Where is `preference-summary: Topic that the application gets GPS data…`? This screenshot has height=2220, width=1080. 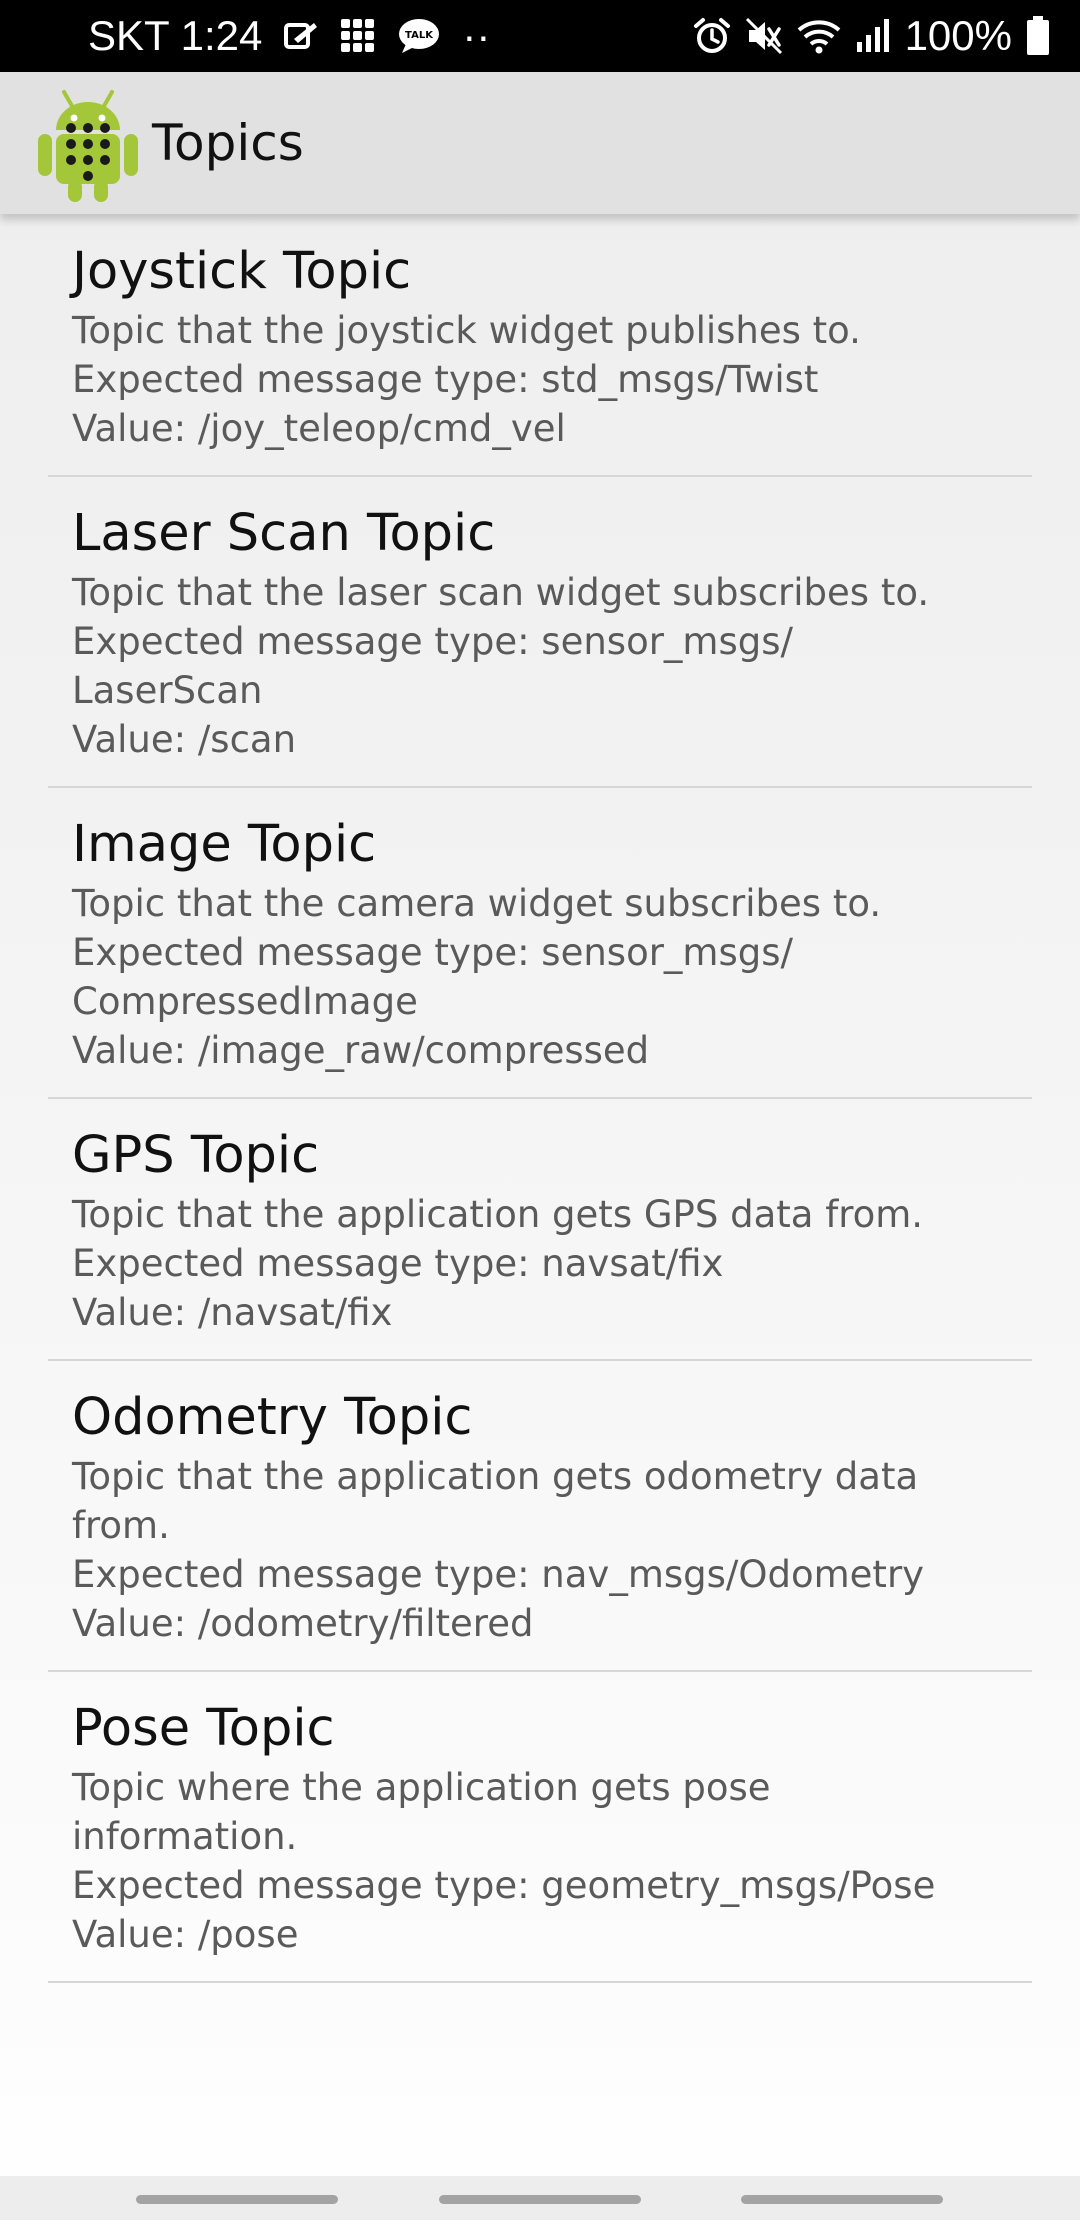 preference-summary: Topic that the application gets GPS data… is located at coordinates (498, 1263).